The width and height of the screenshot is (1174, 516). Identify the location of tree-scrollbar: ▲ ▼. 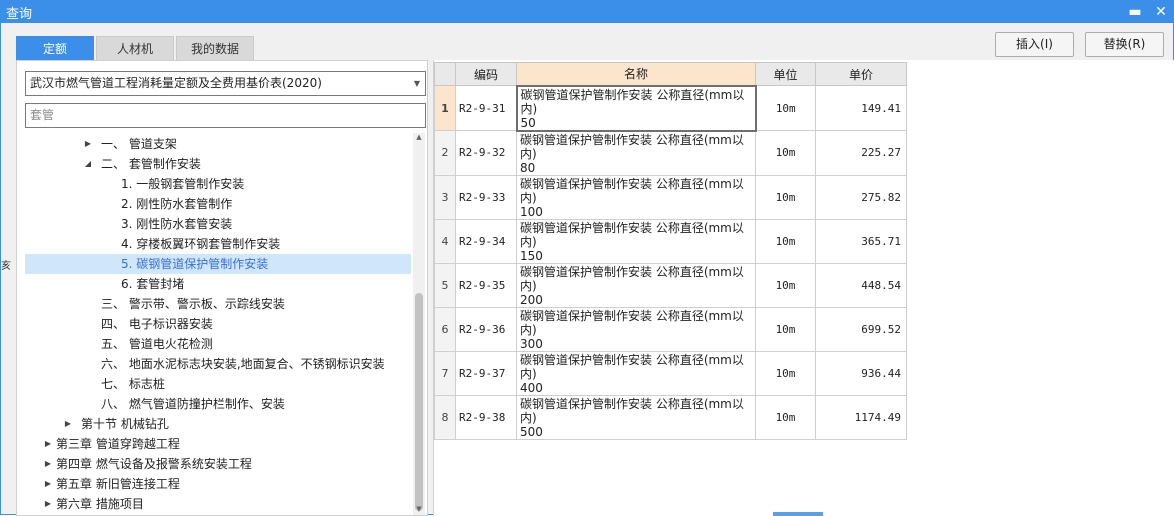
(419, 324).